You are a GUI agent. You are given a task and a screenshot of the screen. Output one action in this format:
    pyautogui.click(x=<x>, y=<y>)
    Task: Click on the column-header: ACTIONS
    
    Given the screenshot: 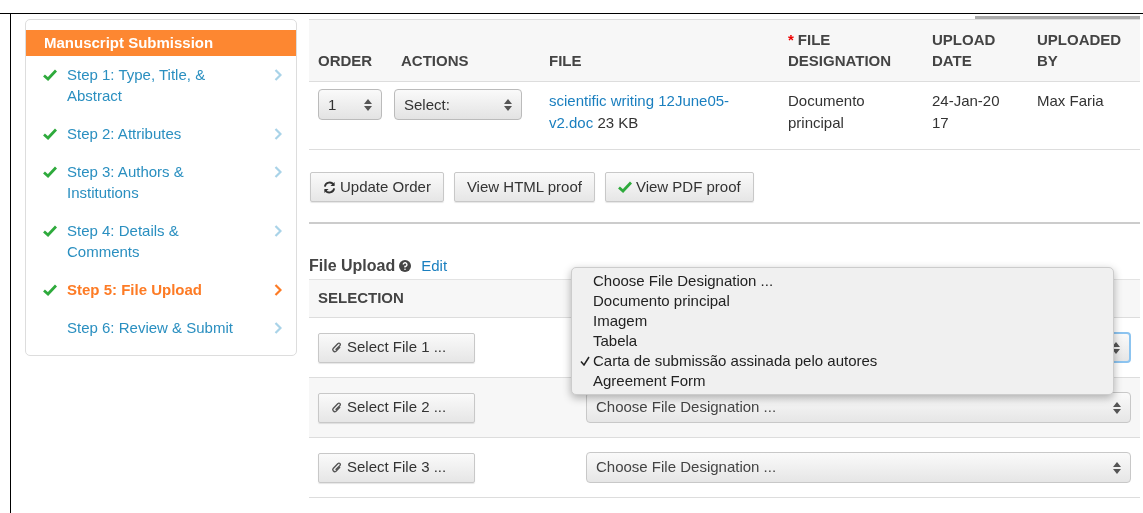 What is the action you would take?
    pyautogui.click(x=435, y=61)
    